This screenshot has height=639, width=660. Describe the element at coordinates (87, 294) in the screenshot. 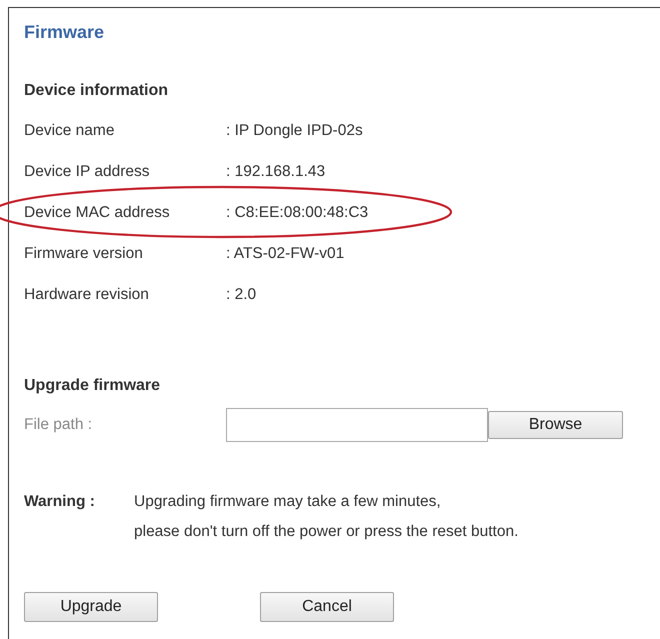

I see `field-label: Hardware revision` at that location.